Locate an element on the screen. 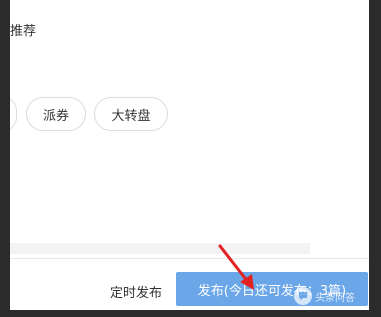 This screenshot has height=317, width=381. schedule-publish-button: 定时发布 is located at coordinates (136, 291).